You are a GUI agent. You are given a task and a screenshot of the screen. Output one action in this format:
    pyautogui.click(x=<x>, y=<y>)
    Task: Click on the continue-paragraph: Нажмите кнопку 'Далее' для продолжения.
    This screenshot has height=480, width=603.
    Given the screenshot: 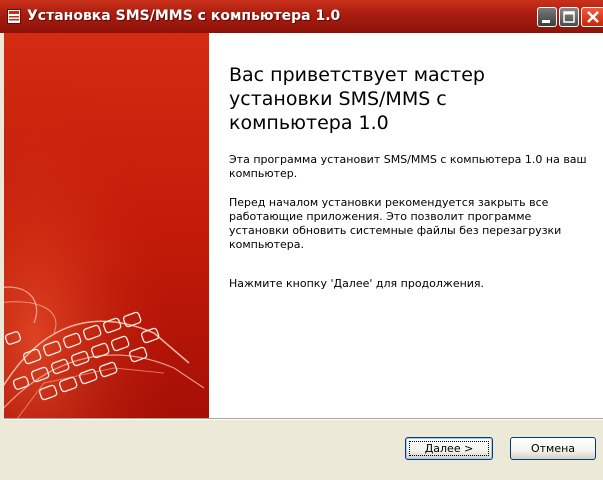 What is the action you would take?
    pyautogui.click(x=357, y=283)
    